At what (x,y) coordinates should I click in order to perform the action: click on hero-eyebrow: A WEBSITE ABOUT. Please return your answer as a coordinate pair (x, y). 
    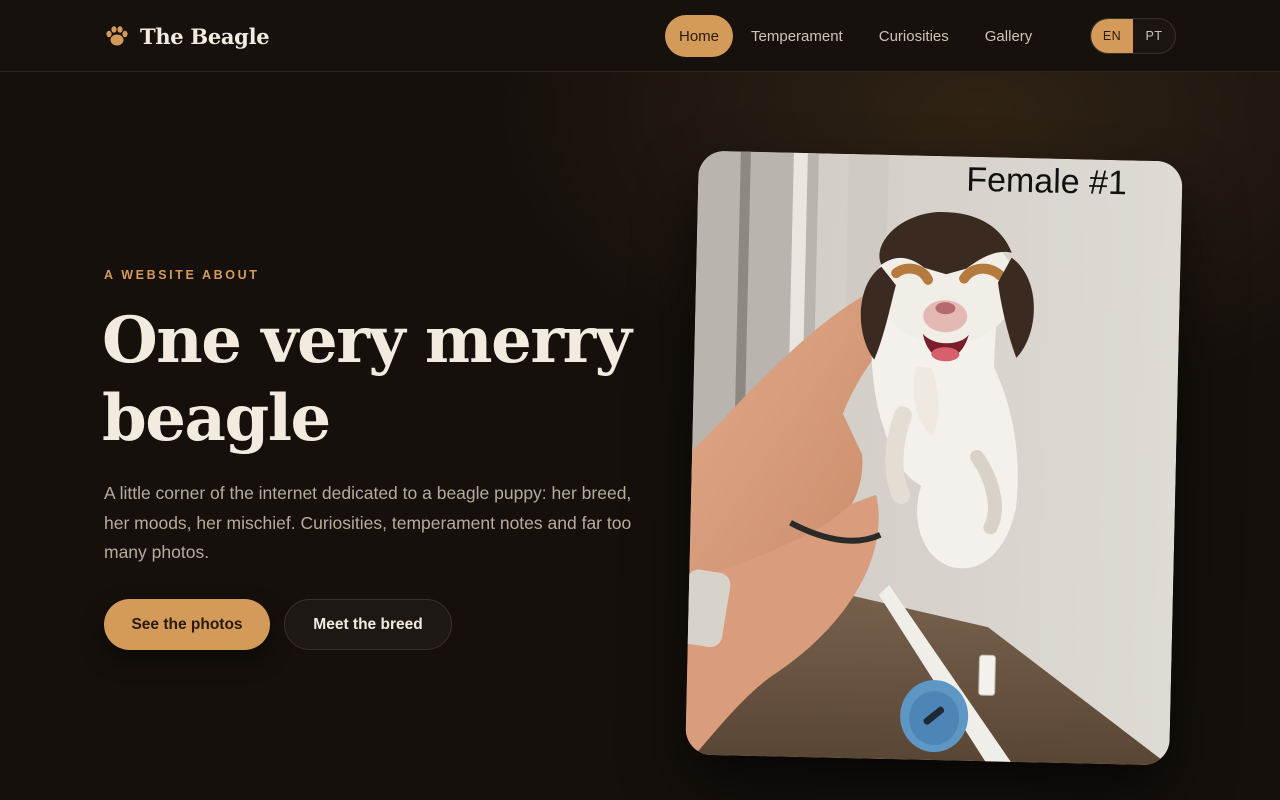
    Looking at the image, I should click on (182, 275).